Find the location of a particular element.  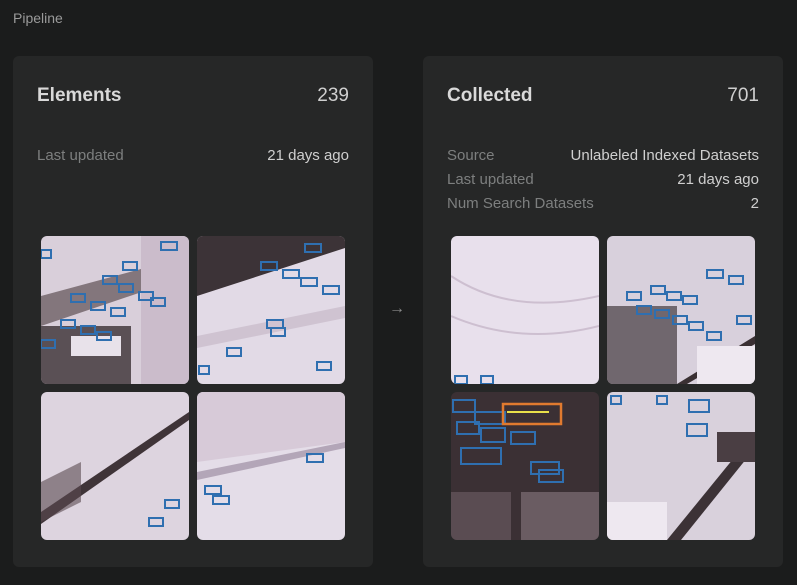

meta-key: Num Search Datasets is located at coordinates (520, 203).